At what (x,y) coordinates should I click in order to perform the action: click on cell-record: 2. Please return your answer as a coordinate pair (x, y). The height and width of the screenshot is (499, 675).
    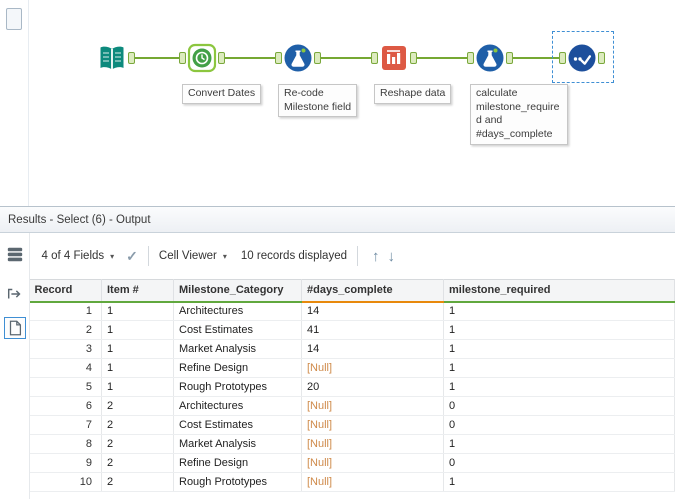
    Looking at the image, I should click on (65, 330).